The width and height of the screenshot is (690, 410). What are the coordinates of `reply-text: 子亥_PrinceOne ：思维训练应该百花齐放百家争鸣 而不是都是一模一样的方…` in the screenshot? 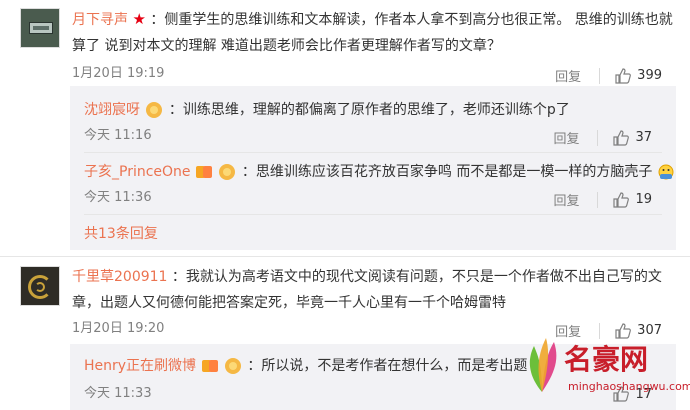 It's located at (379, 172).